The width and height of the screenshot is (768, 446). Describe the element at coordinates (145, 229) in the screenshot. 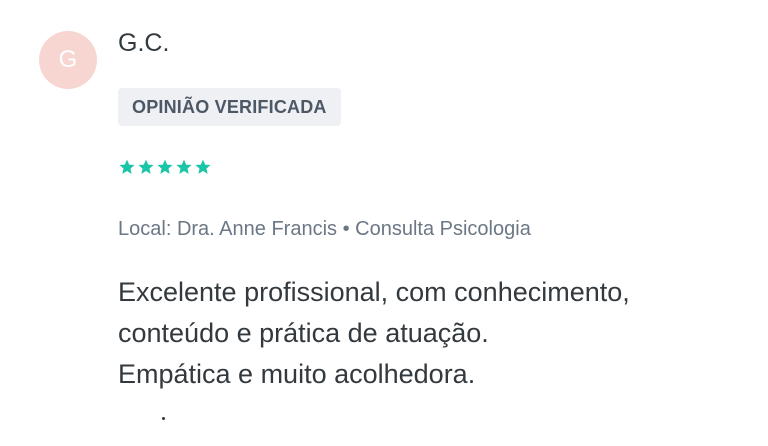

I see `meta-label: Local:` at that location.